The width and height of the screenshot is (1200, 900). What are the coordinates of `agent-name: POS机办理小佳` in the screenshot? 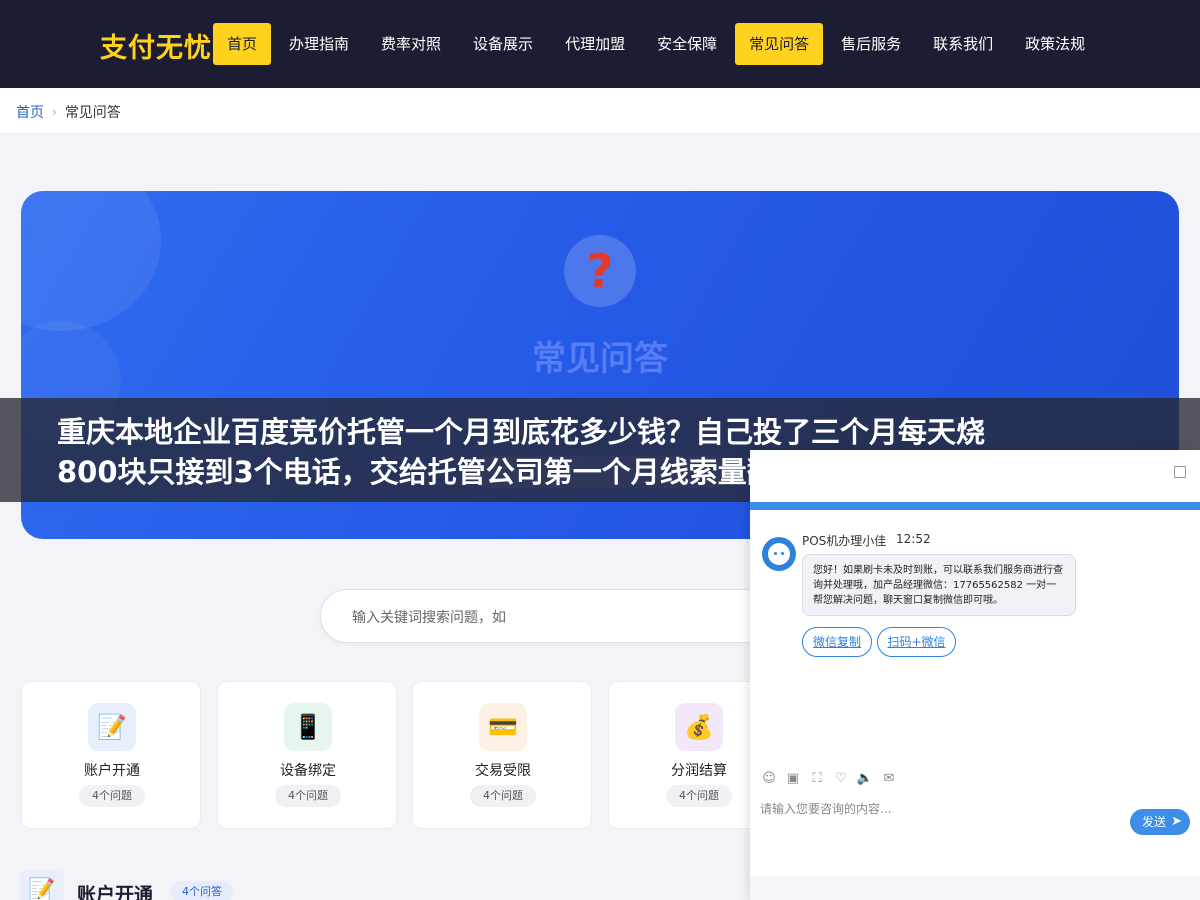 It's located at (844, 541).